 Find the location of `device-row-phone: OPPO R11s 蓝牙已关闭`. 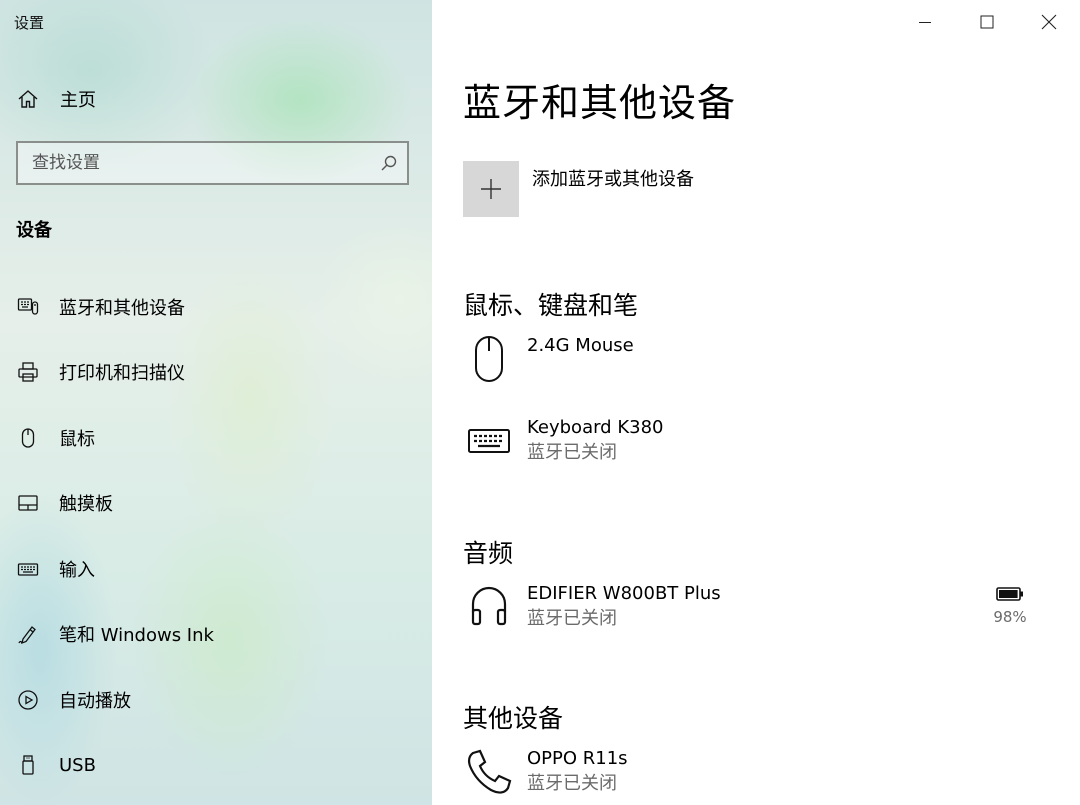

device-row-phone: OPPO R11s 蓝牙已关闭 is located at coordinates (758, 773).